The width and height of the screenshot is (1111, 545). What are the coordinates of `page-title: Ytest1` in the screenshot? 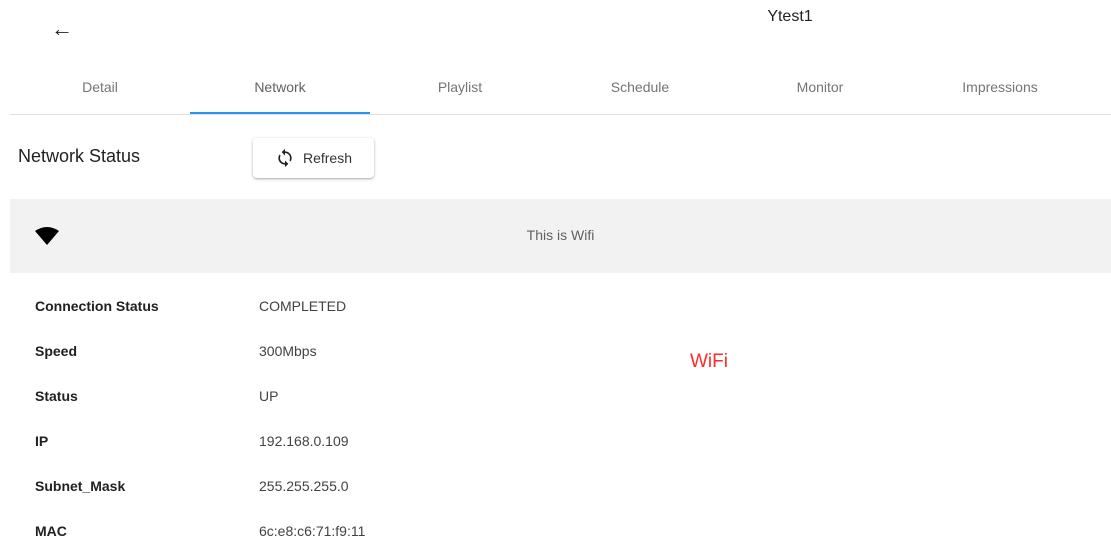 It's located at (790, 16).